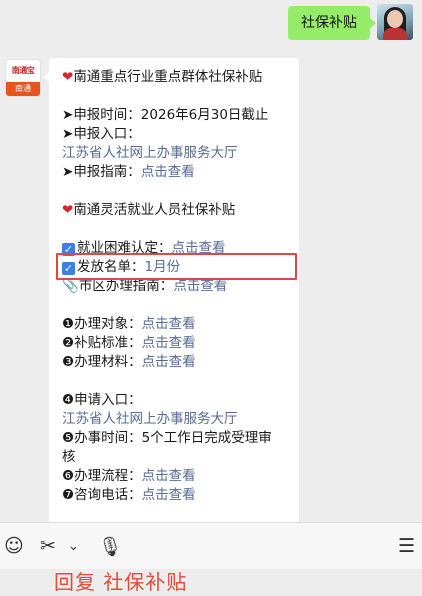 The height and width of the screenshot is (596, 422). What do you see at coordinates (110, 546) in the screenshot?
I see `microphone-icon: 🎙` at bounding box center [110, 546].